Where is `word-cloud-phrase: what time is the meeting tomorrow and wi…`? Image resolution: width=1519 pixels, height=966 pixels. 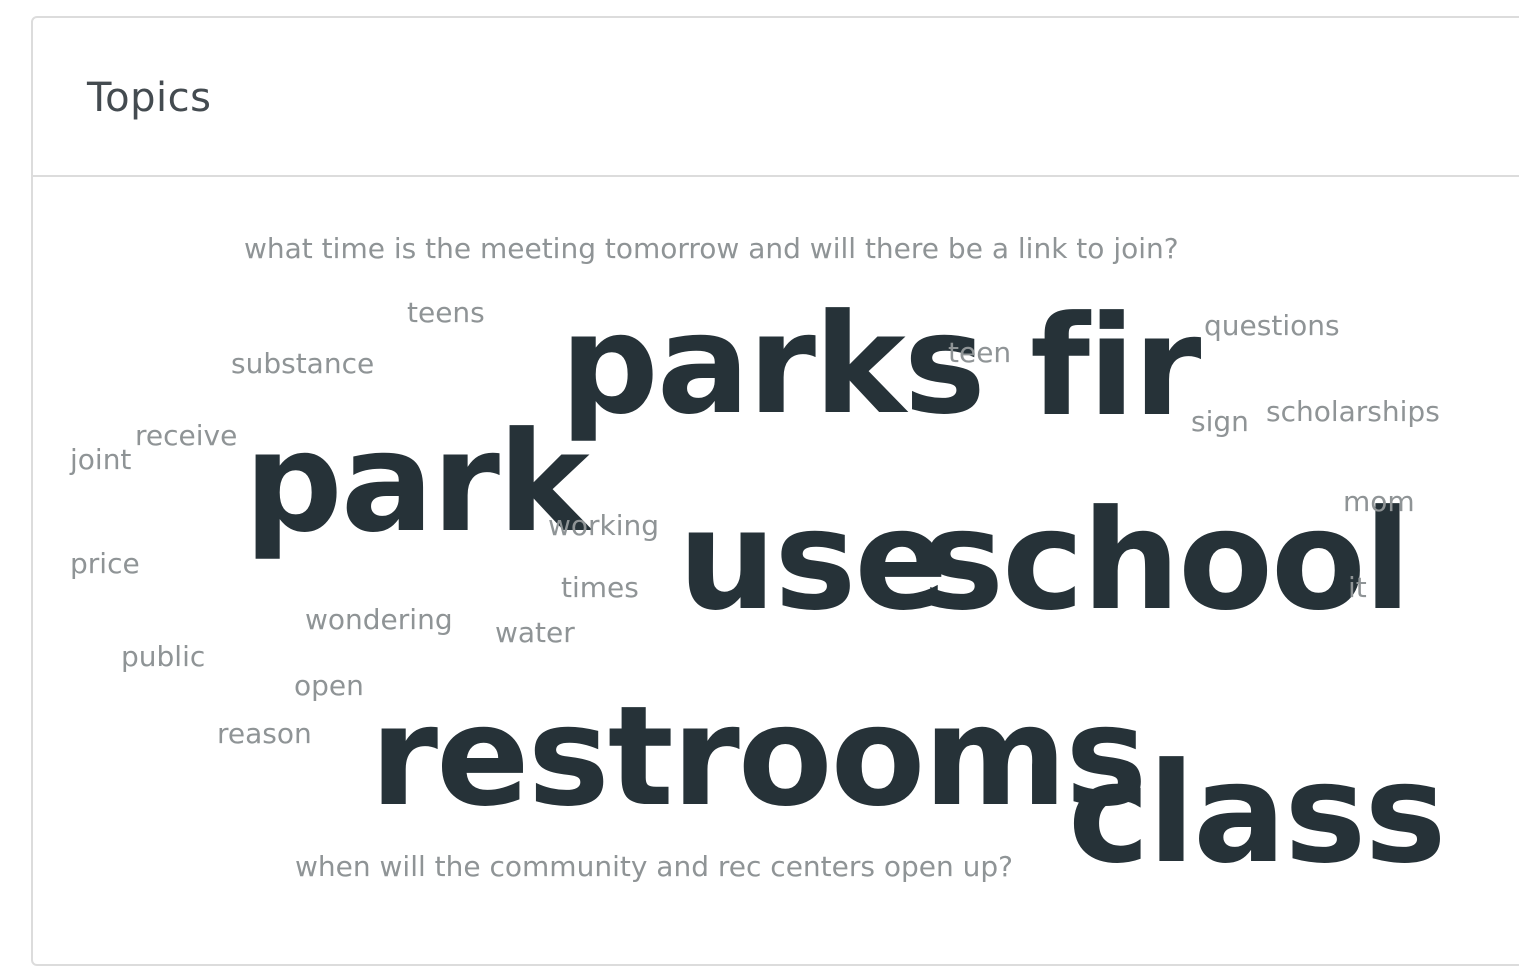 word-cloud-phrase: what time is the meeting tomorrow and wi… is located at coordinates (711, 249).